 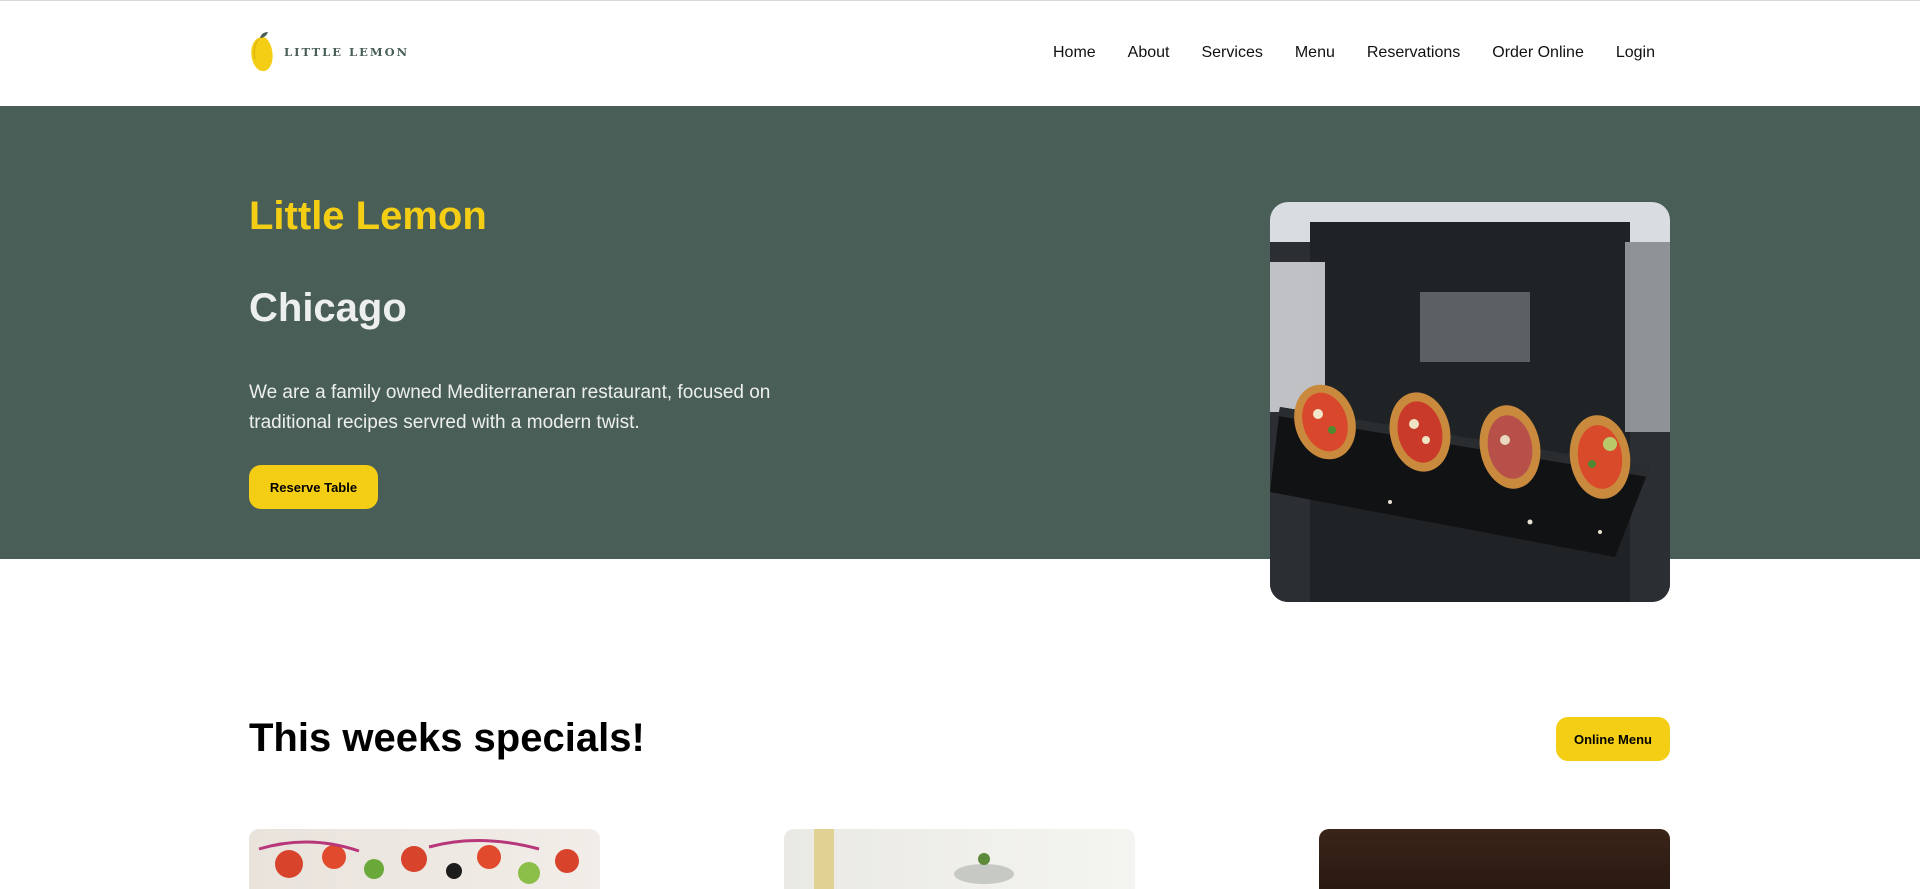 I want to click on hero-title: Little Lemon, so click(x=368, y=216).